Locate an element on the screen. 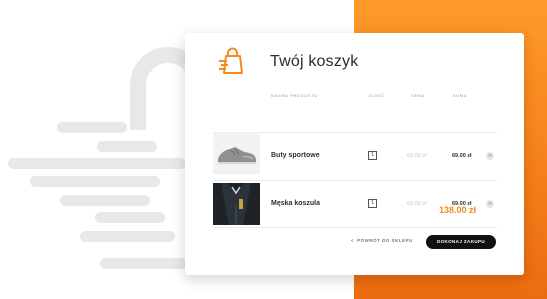 This screenshot has width=547, height=299. column-header-price: CENA is located at coordinates (418, 95).